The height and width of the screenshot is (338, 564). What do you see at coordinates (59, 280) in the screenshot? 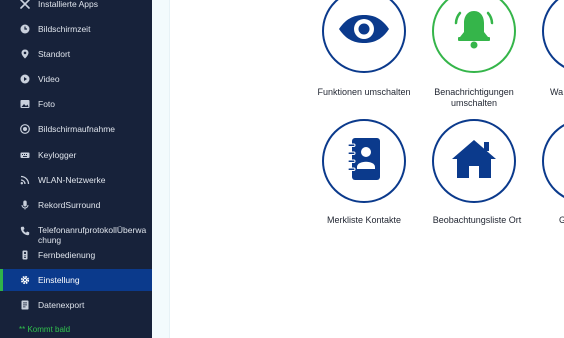
I see `sidebar-item-label: Einstellung` at bounding box center [59, 280].